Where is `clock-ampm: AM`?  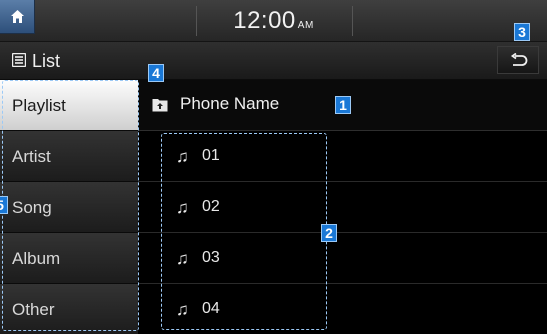 clock-ampm: AM is located at coordinates (305, 25).